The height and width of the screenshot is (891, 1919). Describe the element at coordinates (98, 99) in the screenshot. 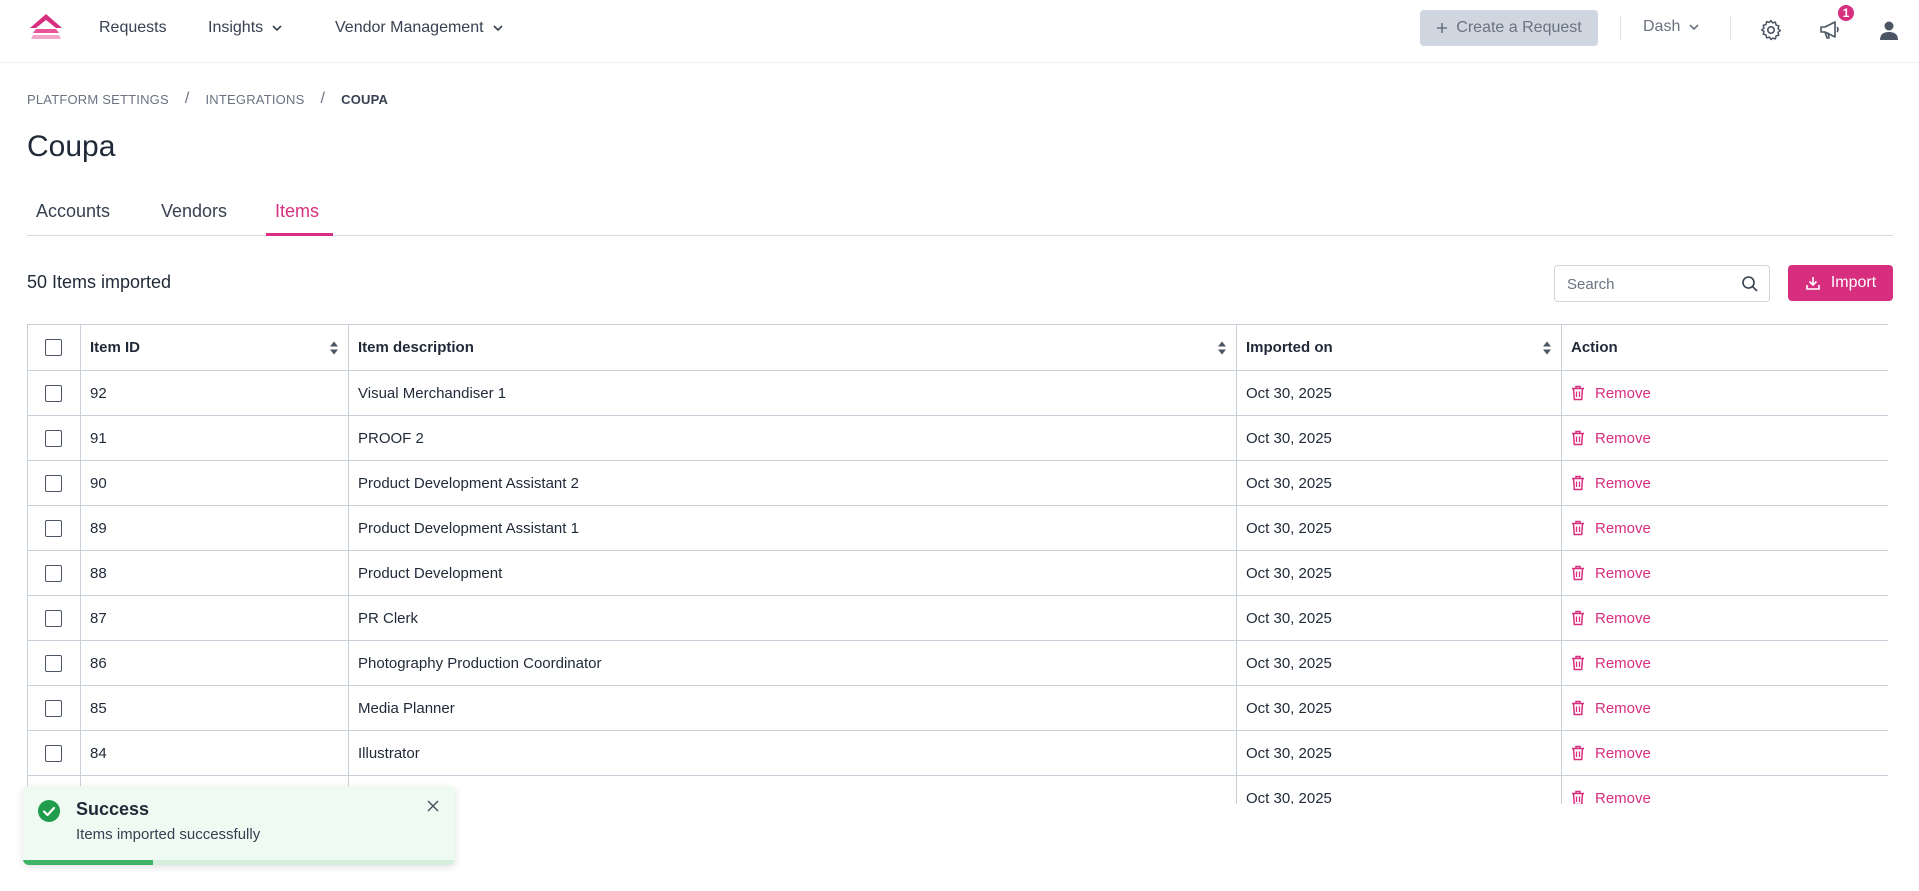

I see `breadcrumb-platform-settings: PLATFORM SETTINGS` at that location.